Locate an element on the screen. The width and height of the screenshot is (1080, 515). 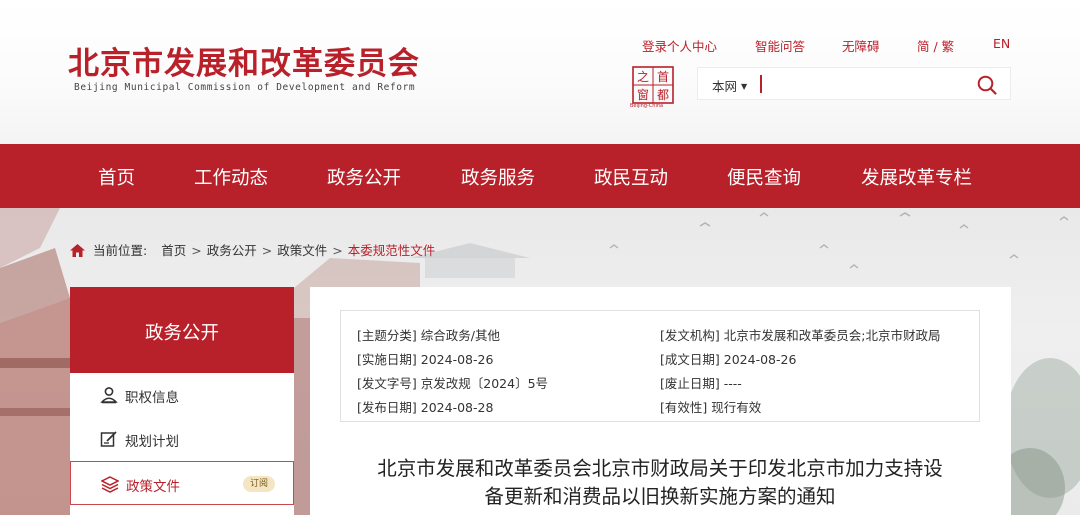
nav-reform-column: 发展改革专栏 is located at coordinates (916, 177).